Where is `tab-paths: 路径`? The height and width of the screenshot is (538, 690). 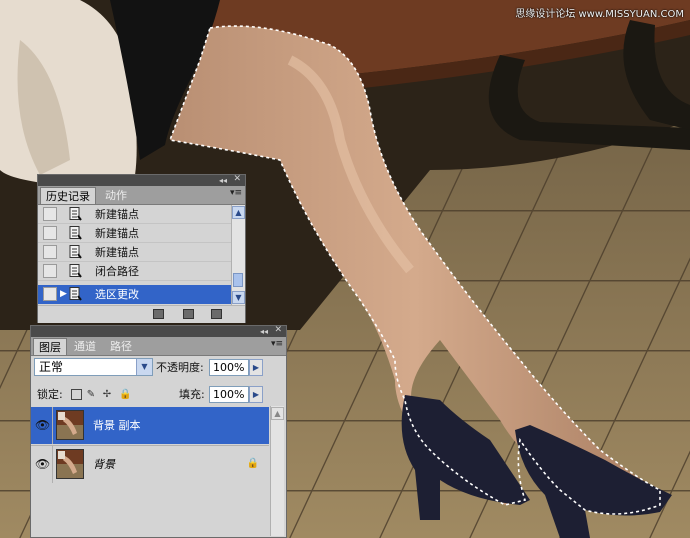
tab-paths: 路径 is located at coordinates (121, 346).